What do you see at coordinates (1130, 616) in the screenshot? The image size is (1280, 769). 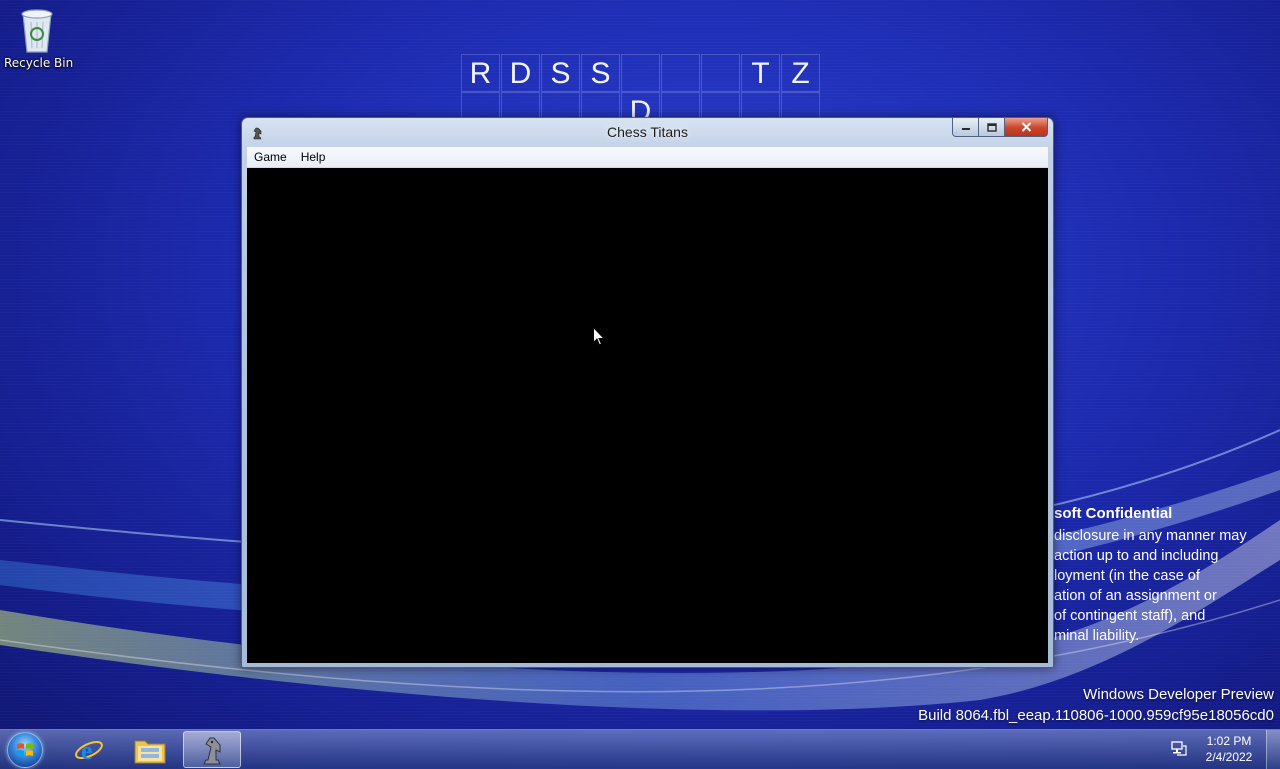 I see `confidential-line: of contingent staff), and` at bounding box center [1130, 616].